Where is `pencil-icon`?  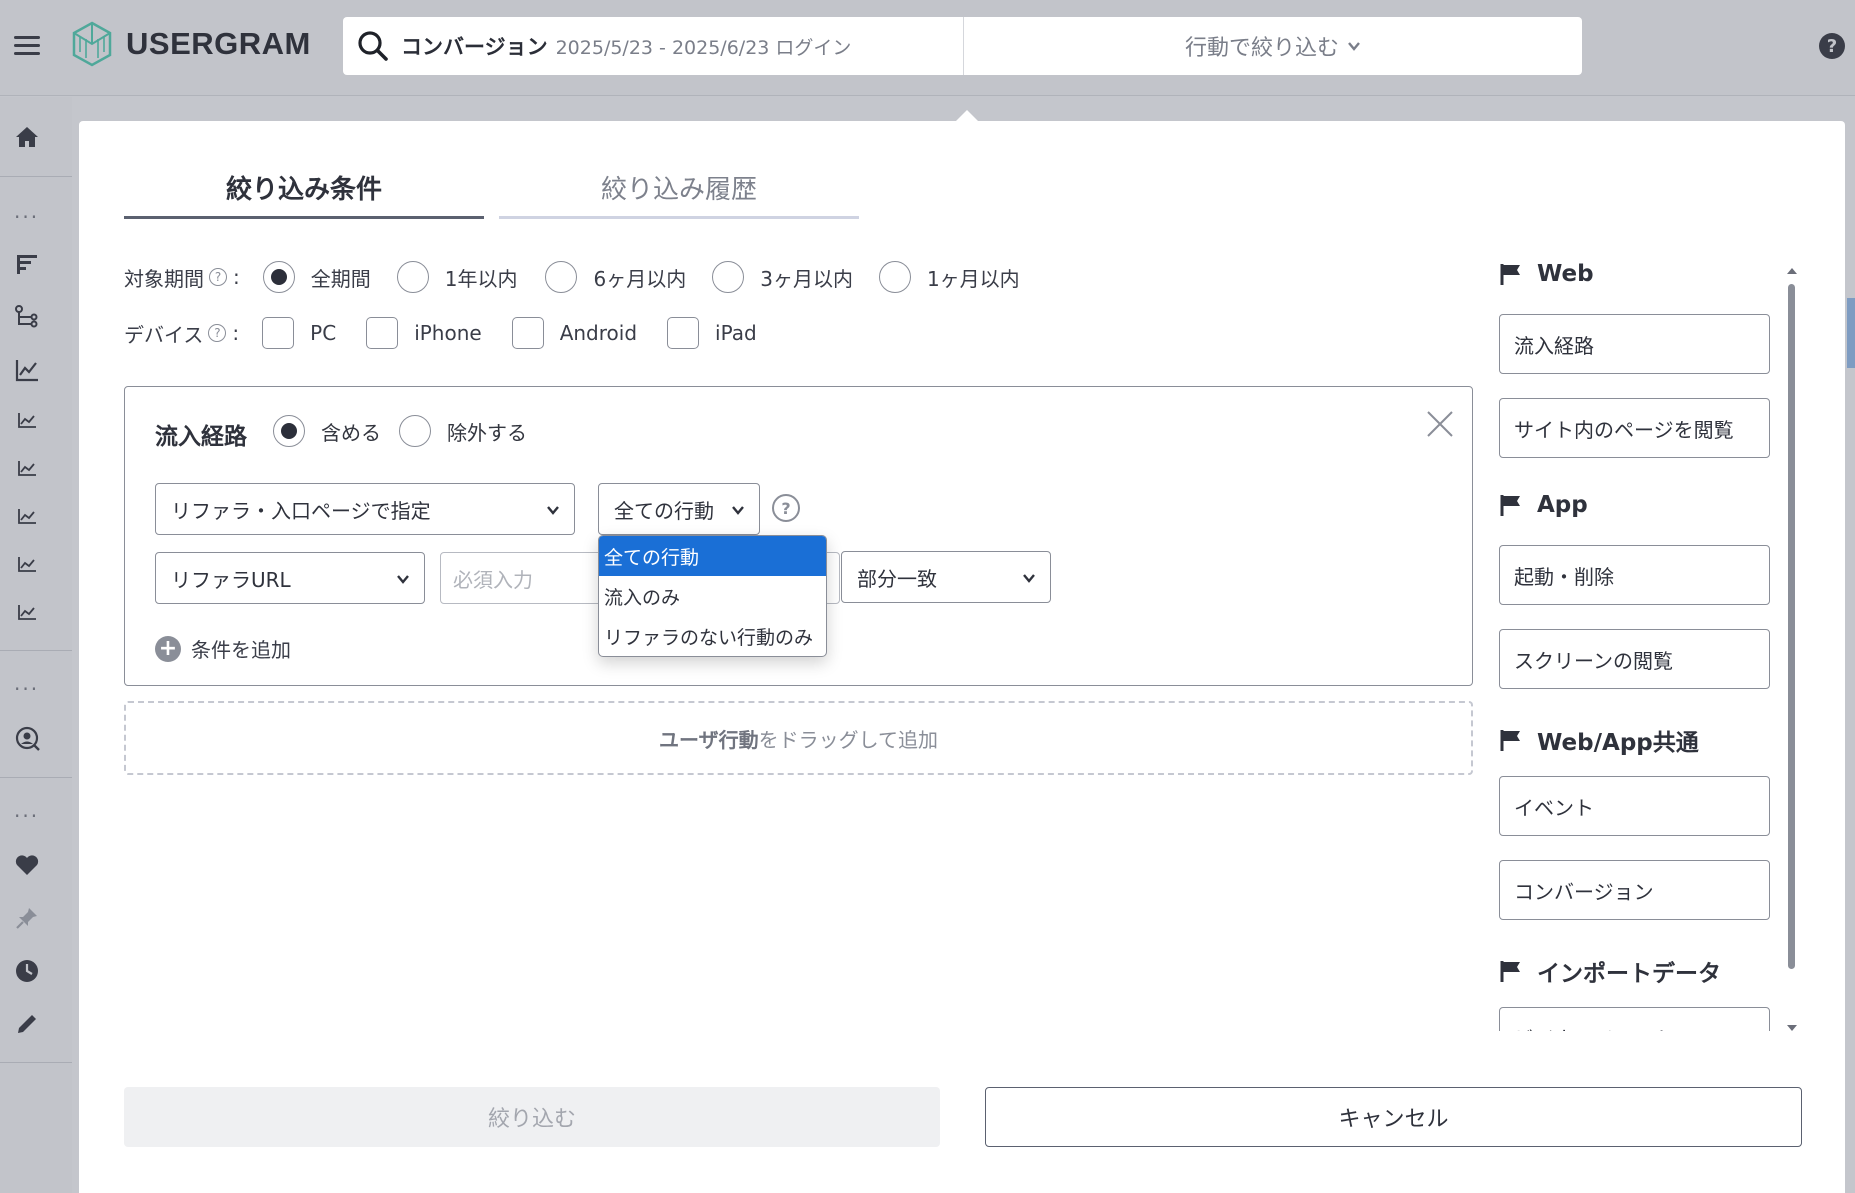 pencil-icon is located at coordinates (27, 1024).